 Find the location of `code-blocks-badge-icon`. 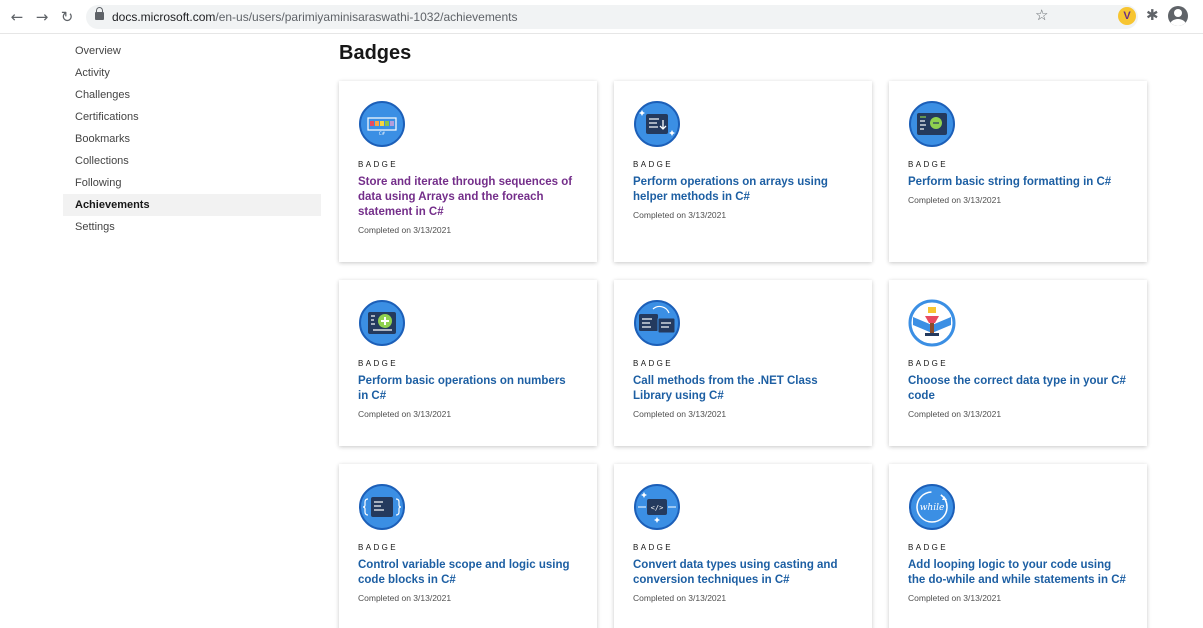

code-blocks-badge-icon is located at coordinates (382, 507).